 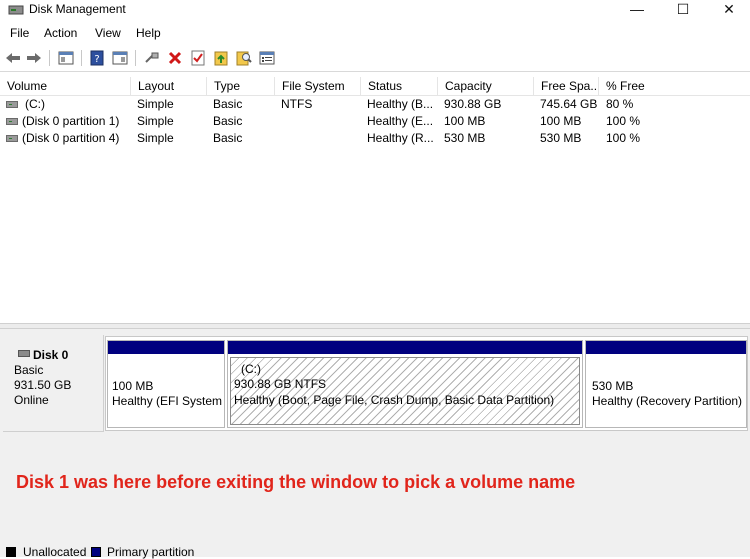 I want to click on volume-name: (C:), so click(x=35, y=104).